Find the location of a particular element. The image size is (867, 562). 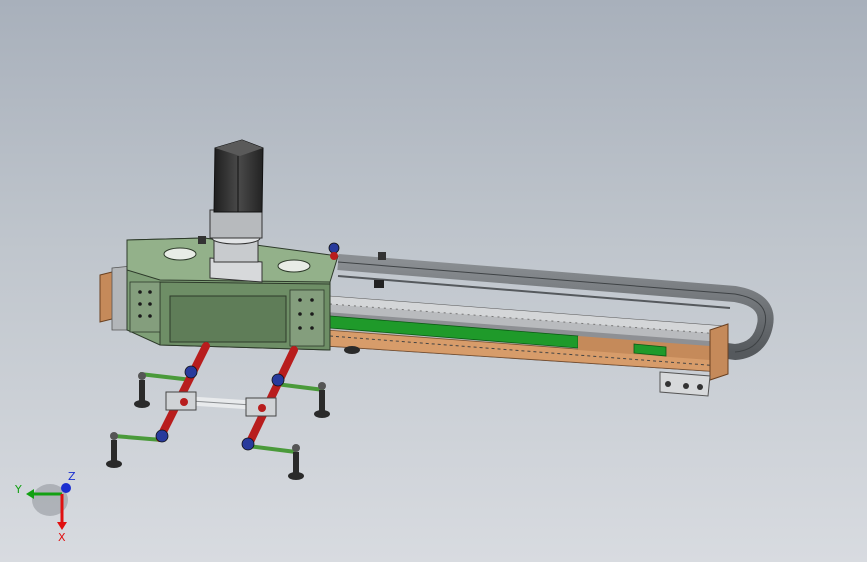

z-axis-arrow is located at coordinates (66, 488).